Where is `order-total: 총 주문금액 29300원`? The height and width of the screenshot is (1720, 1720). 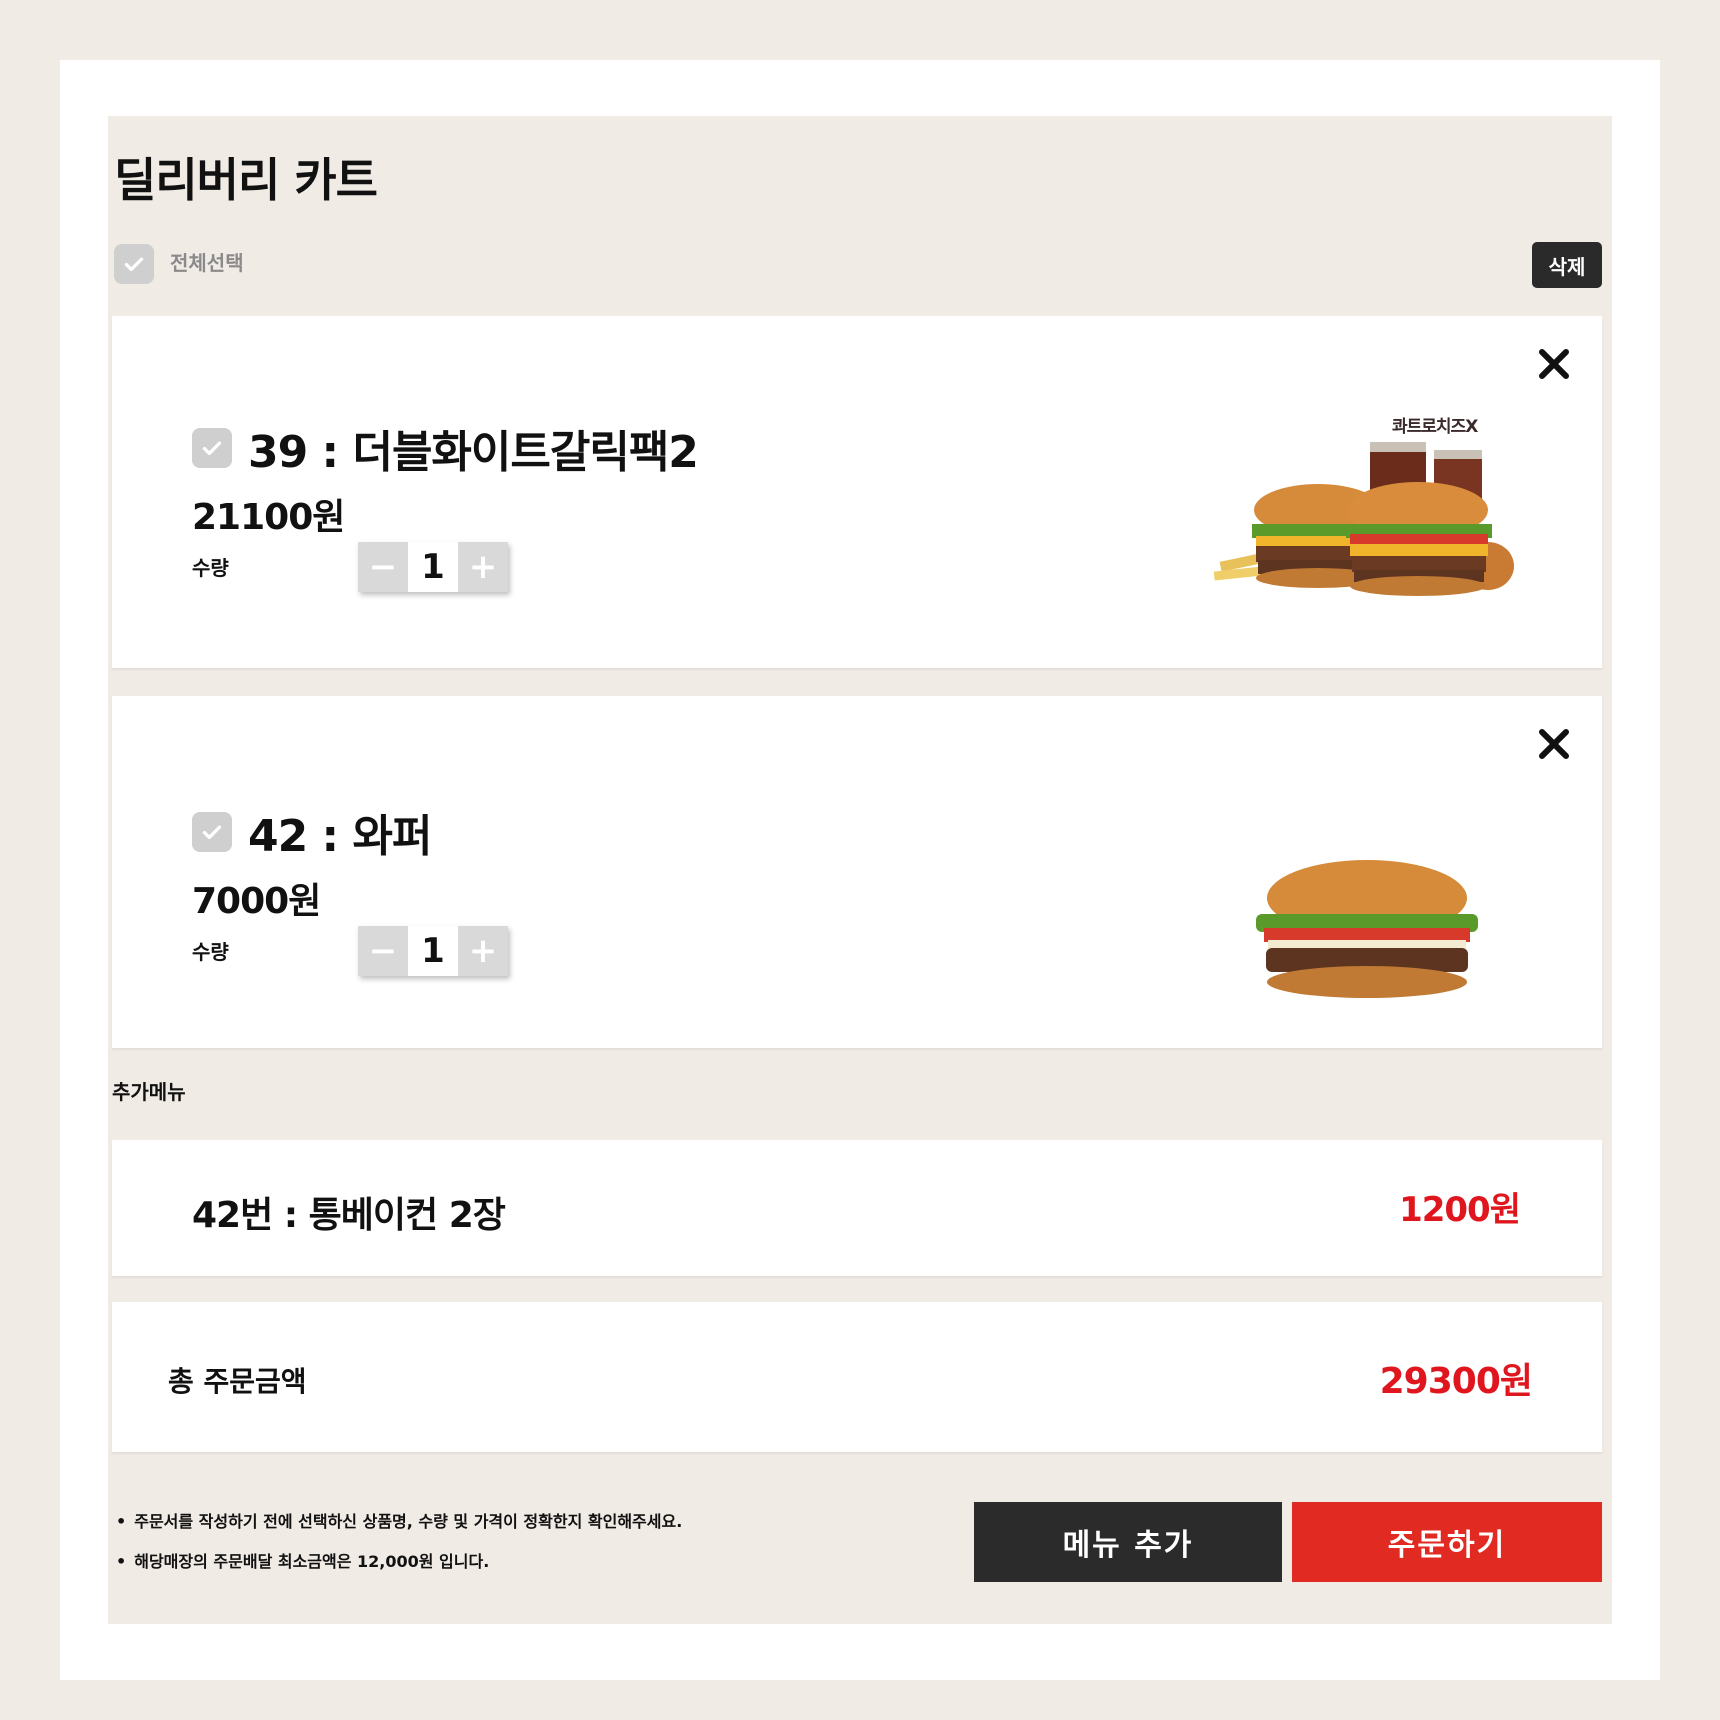
order-total: 총 주문금액 29300원 is located at coordinates (857, 1377).